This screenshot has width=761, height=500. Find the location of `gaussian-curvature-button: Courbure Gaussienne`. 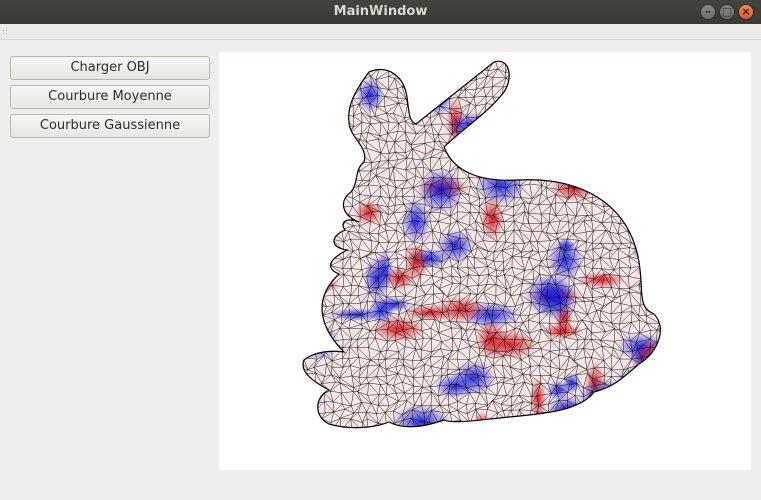

gaussian-curvature-button: Courbure Gaussienne is located at coordinates (110, 126).